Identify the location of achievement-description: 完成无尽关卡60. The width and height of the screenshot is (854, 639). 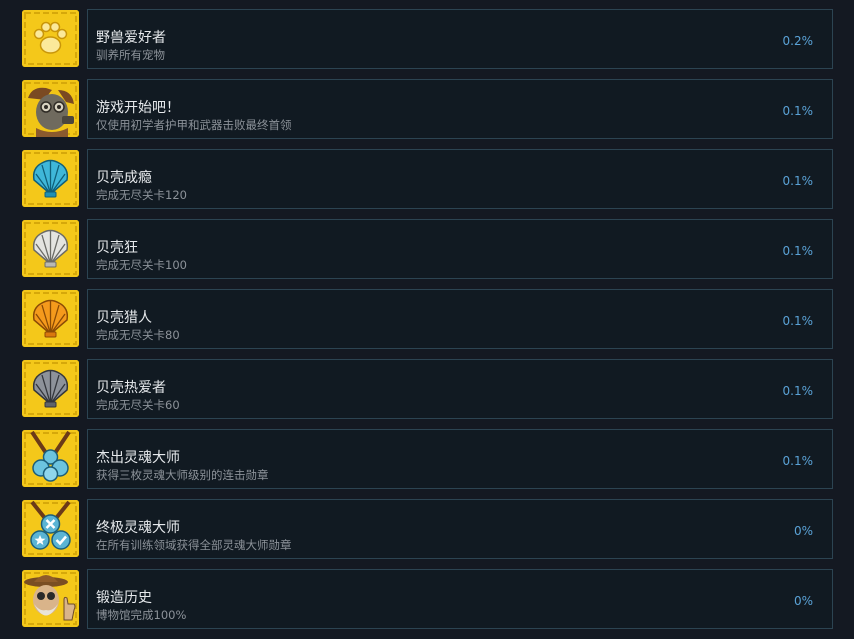
(138, 405).